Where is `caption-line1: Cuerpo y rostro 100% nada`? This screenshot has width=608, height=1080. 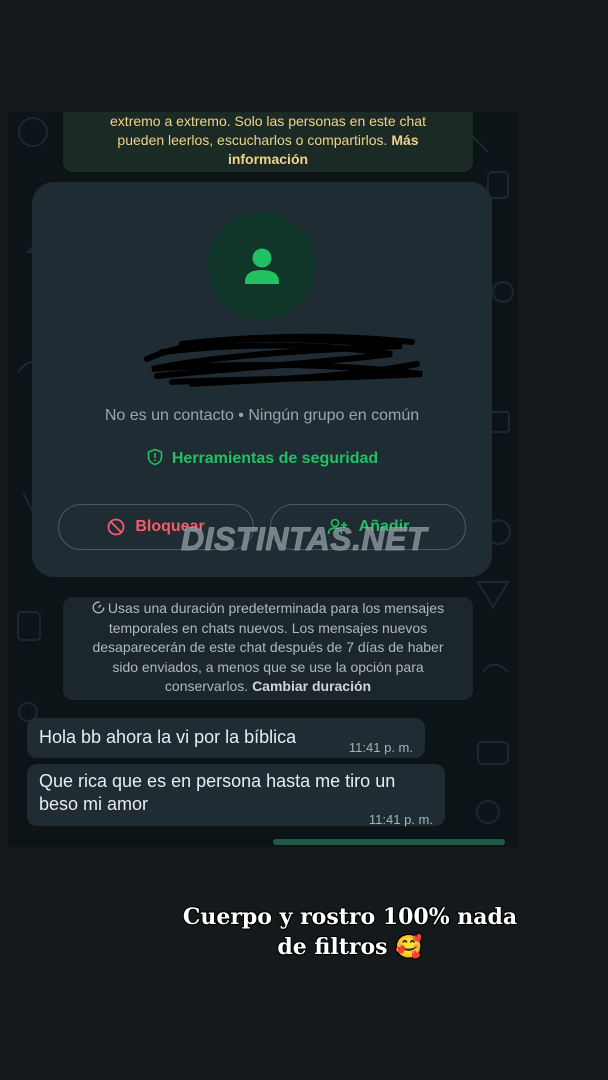 caption-line1: Cuerpo y rostro 100% nada is located at coordinates (350, 917).